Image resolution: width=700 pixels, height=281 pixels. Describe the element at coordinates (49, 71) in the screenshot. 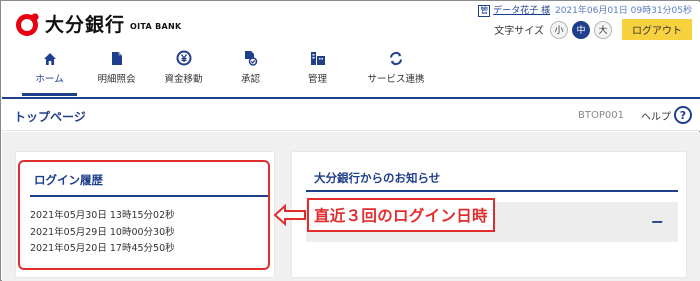

I see `nav-home: ホーム` at that location.